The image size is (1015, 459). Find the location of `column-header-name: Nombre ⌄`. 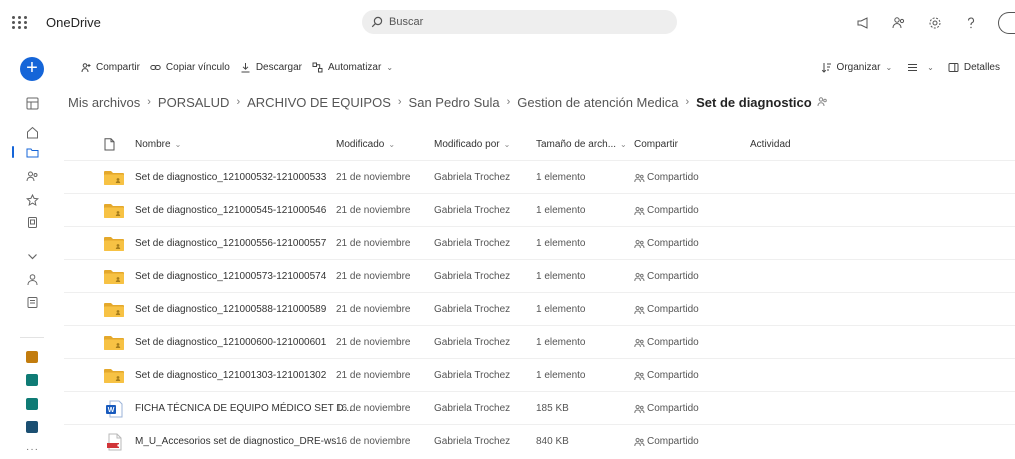

column-header-name: Nombre ⌄ is located at coordinates (158, 144).